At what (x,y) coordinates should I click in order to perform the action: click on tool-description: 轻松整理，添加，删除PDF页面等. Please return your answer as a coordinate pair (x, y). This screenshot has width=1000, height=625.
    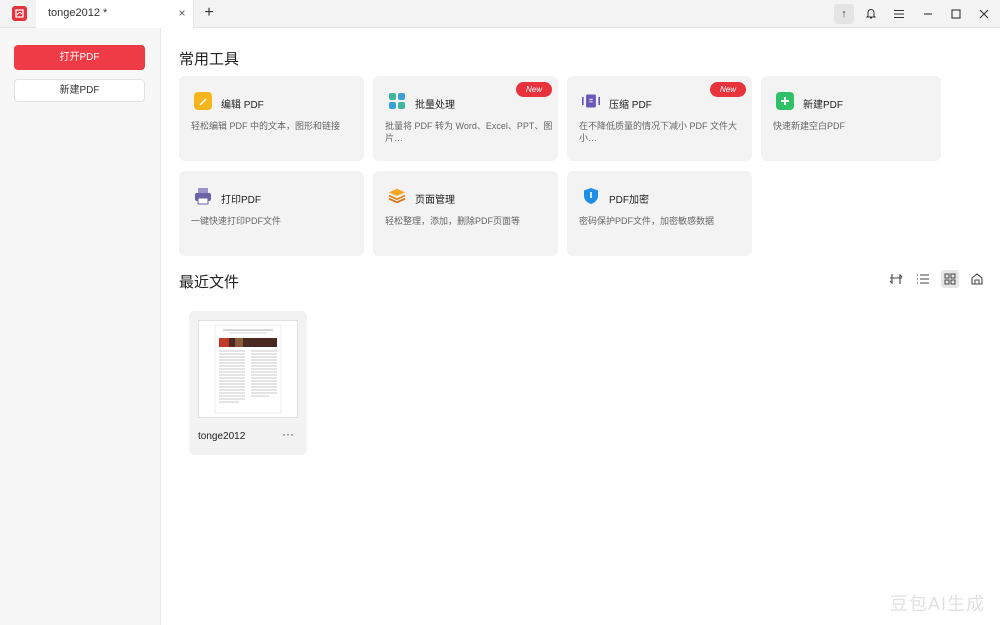
    Looking at the image, I should click on (453, 221).